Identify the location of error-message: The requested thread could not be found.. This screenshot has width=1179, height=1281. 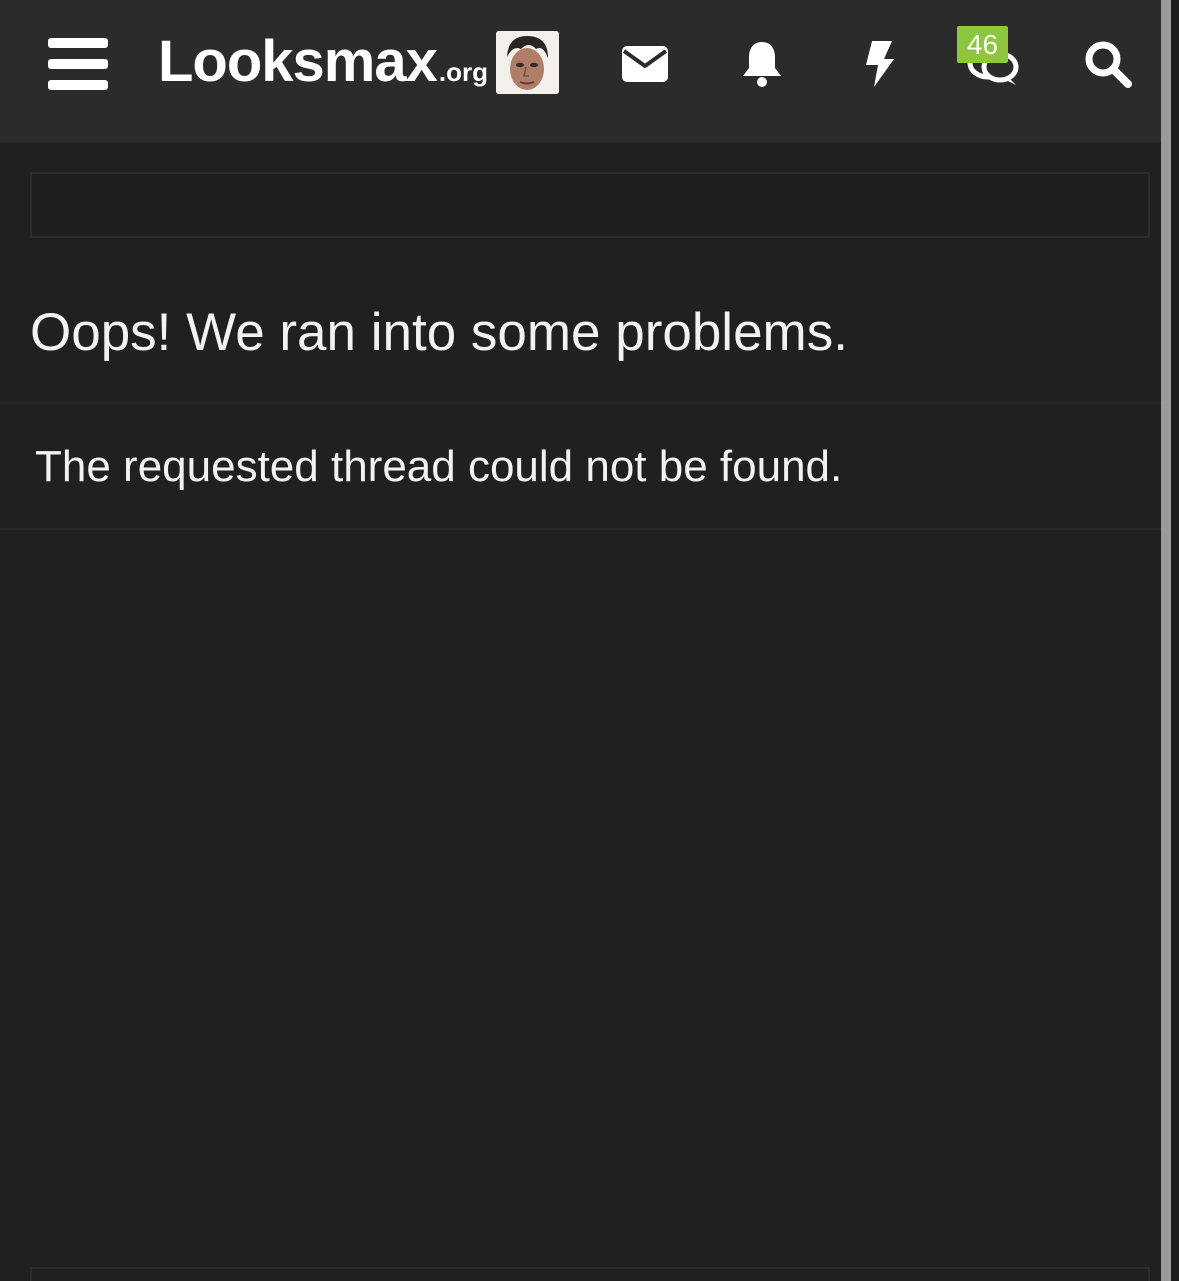
(439, 466).